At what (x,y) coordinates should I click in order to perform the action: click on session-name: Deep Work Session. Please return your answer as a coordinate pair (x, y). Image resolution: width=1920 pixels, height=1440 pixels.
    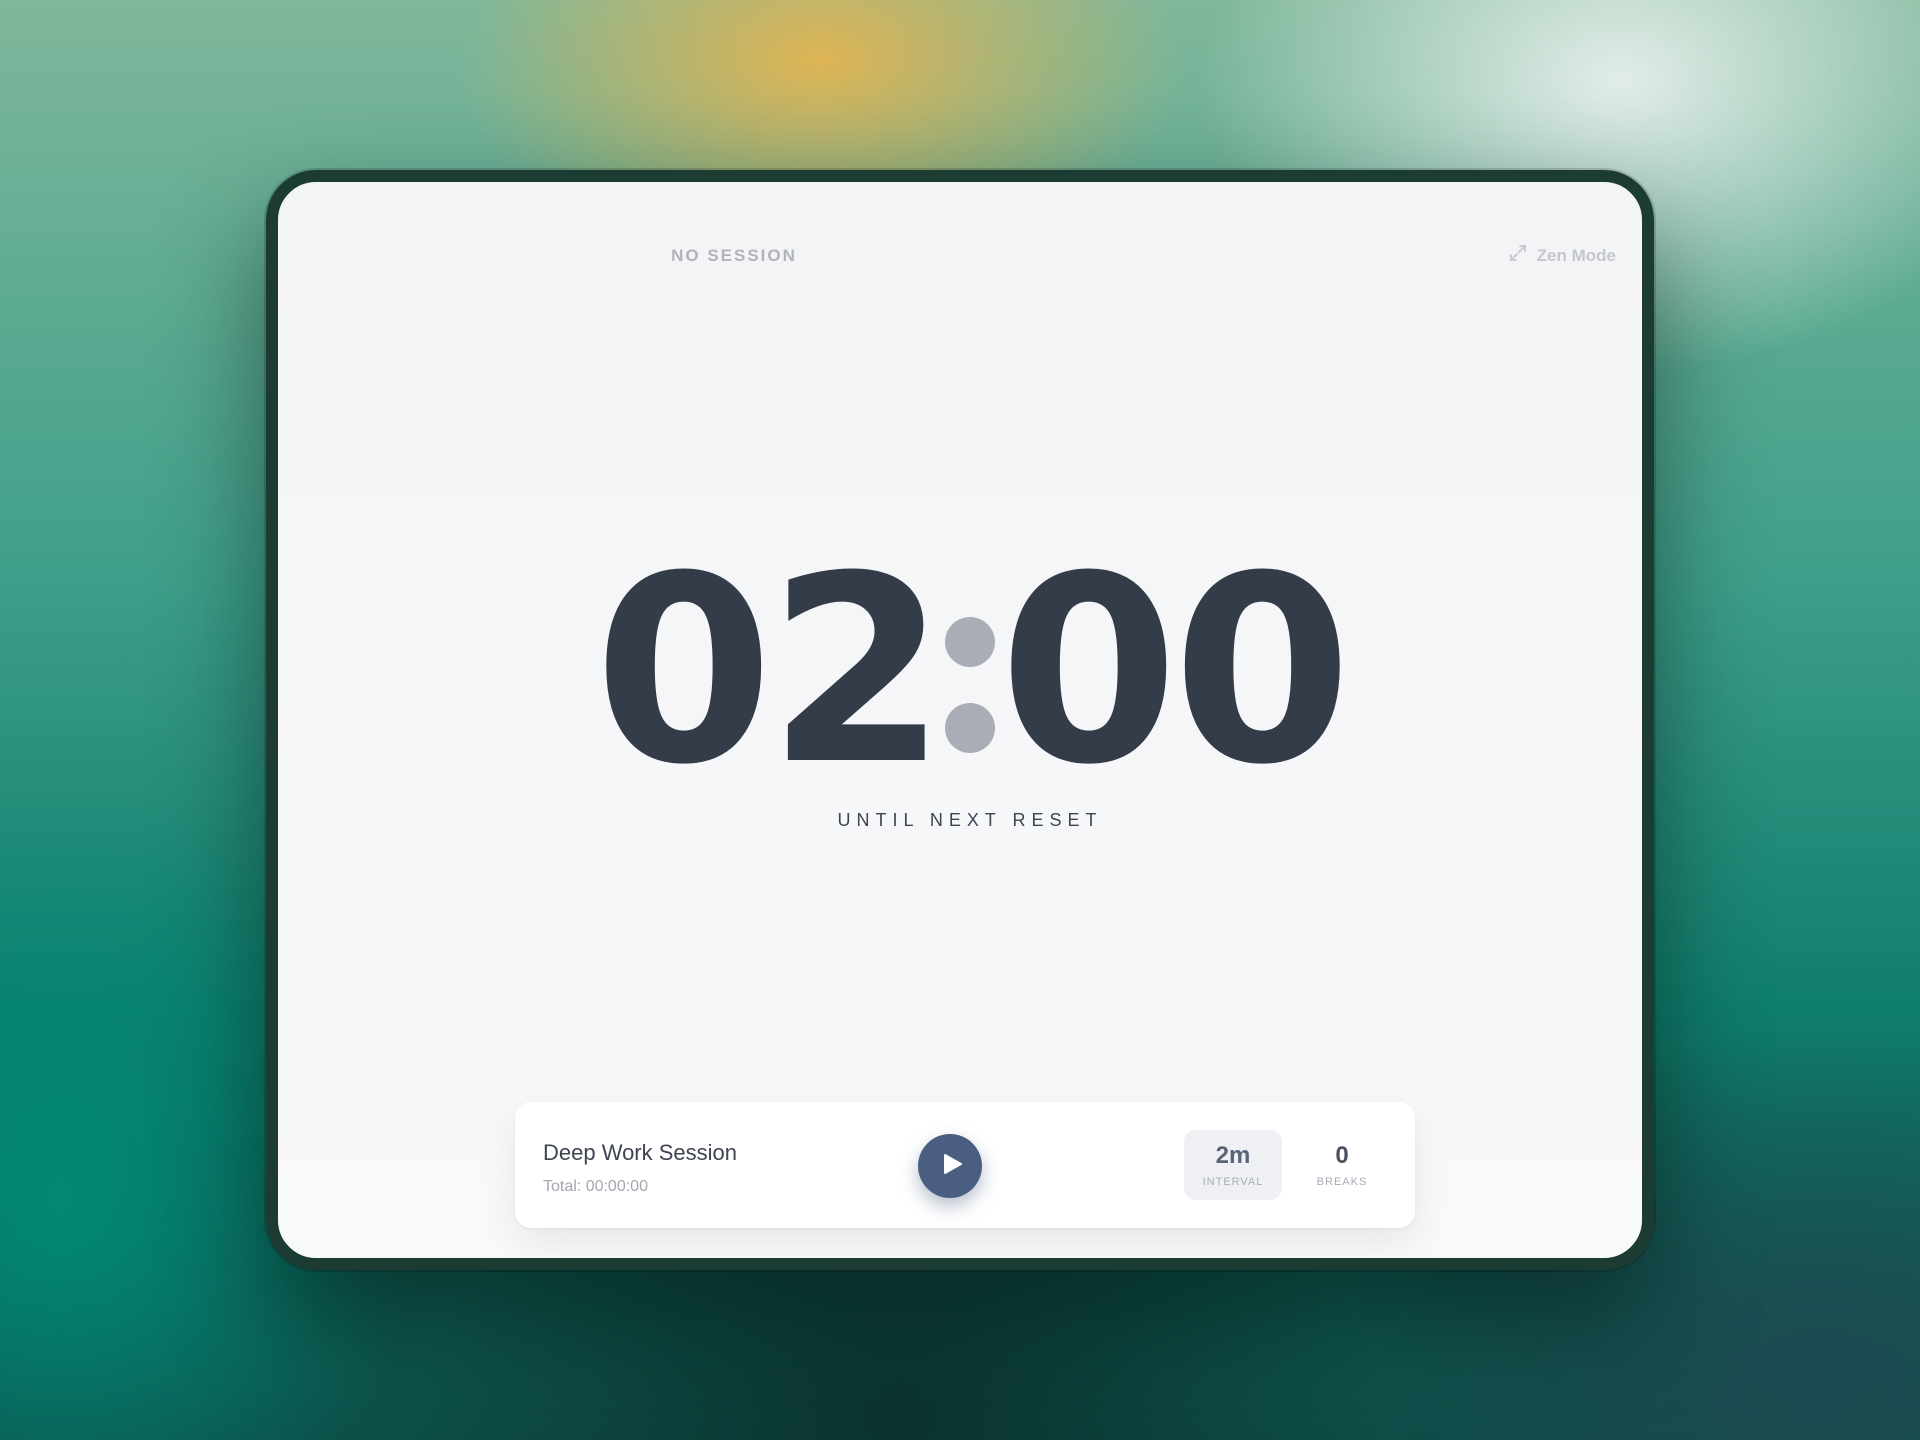
    Looking at the image, I should click on (640, 1152).